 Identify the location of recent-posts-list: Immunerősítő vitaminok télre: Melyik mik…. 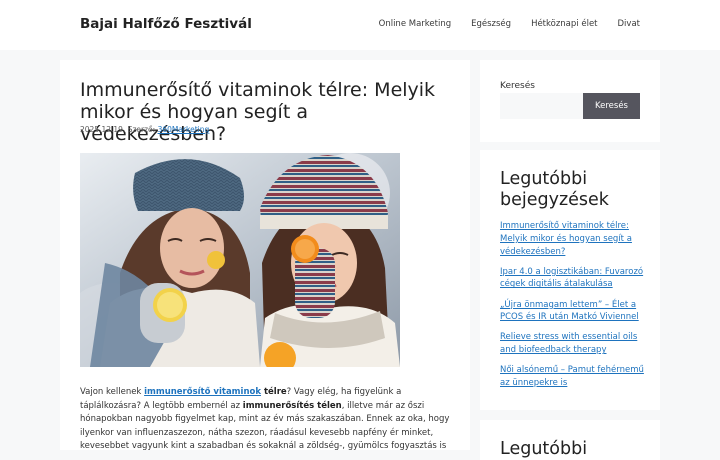
(572, 308).